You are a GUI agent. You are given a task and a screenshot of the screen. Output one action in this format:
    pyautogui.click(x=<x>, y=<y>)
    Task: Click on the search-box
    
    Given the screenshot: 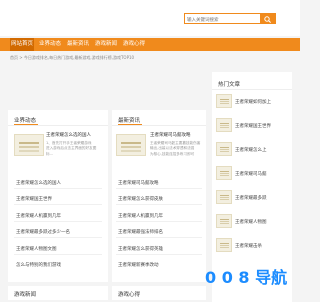 What is the action you would take?
    pyautogui.click(x=230, y=18)
    